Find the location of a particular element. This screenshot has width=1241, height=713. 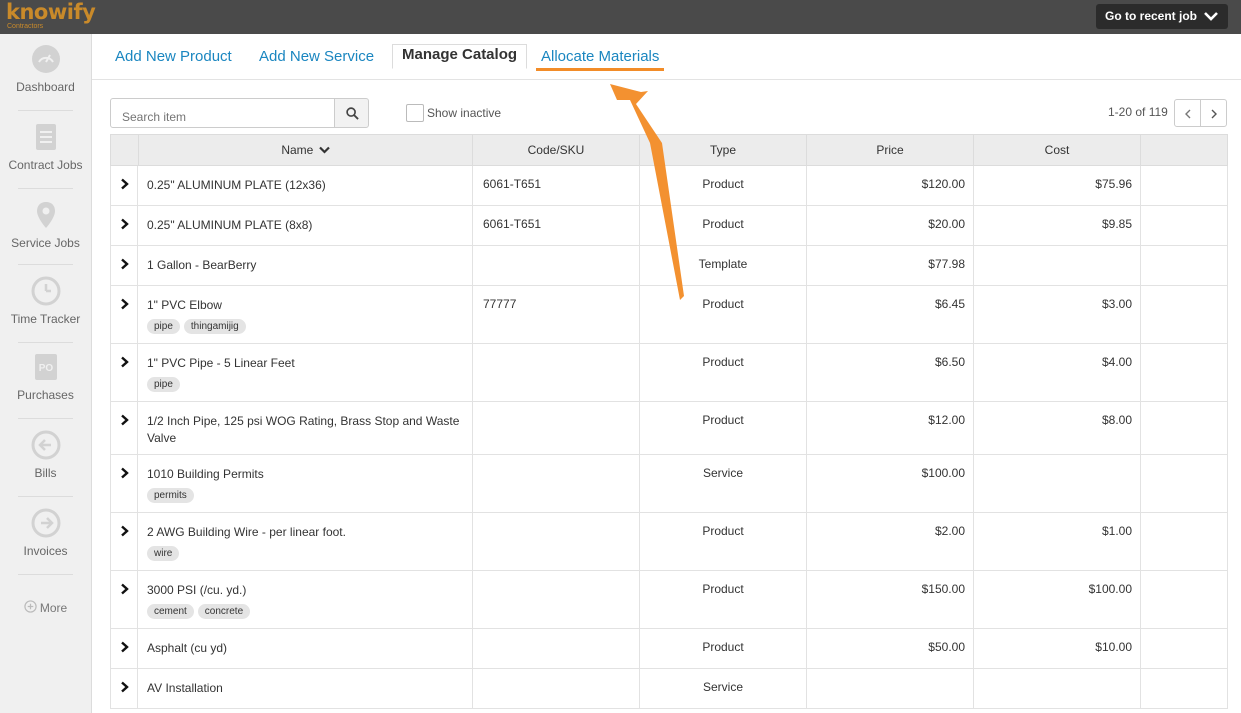

search-button is located at coordinates (351, 113).